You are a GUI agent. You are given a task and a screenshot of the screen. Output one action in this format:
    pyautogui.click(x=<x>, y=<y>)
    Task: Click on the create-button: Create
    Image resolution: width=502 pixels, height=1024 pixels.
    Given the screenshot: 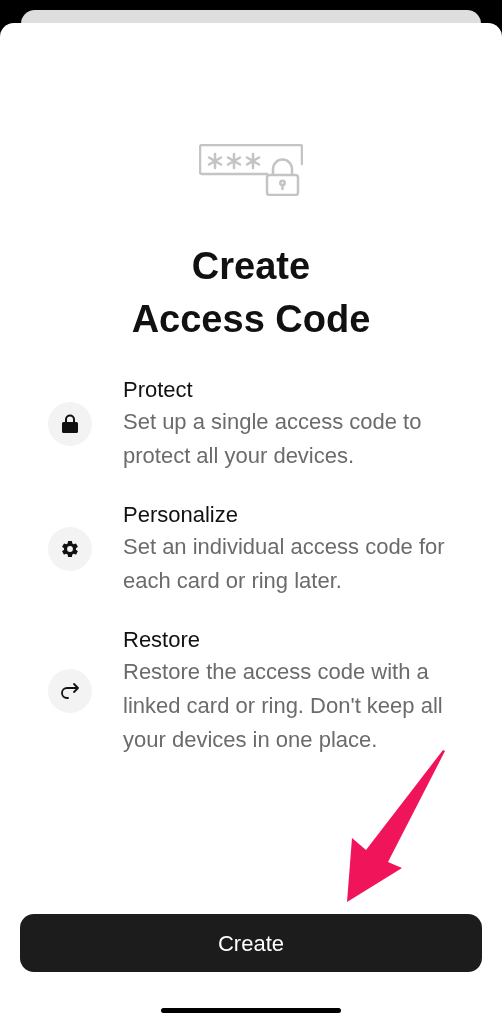 What is the action you would take?
    pyautogui.click(x=251, y=943)
    